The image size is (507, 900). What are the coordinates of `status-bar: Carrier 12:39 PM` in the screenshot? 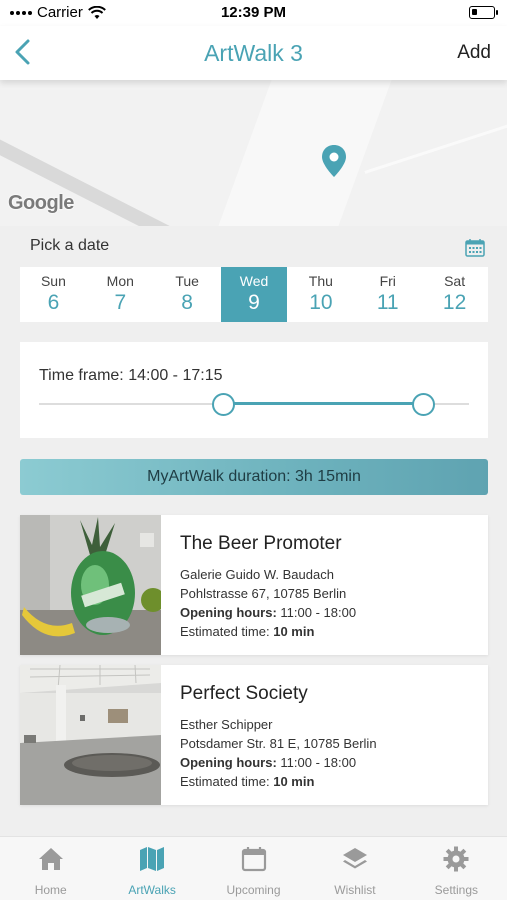 It's located at (253, 13).